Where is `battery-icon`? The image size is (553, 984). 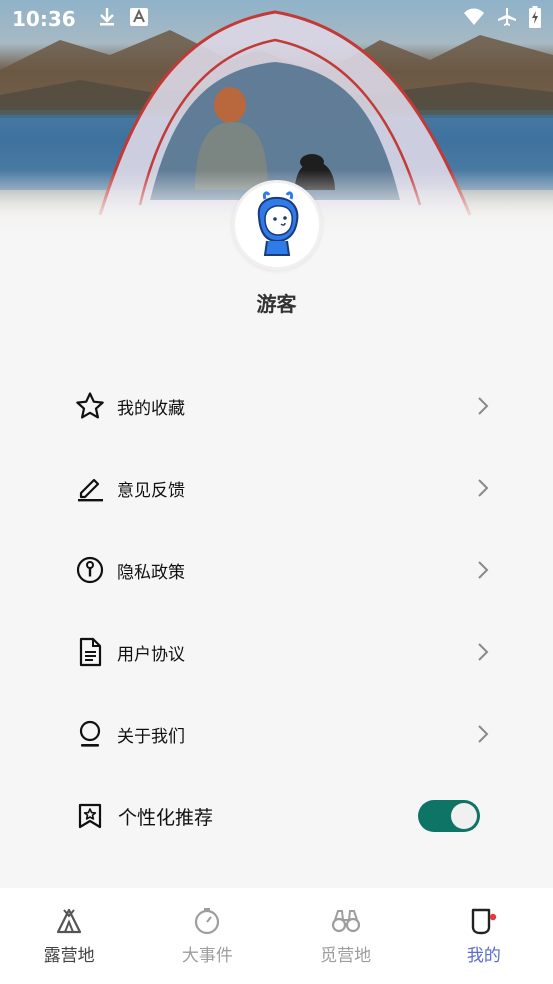 battery-icon is located at coordinates (535, 19).